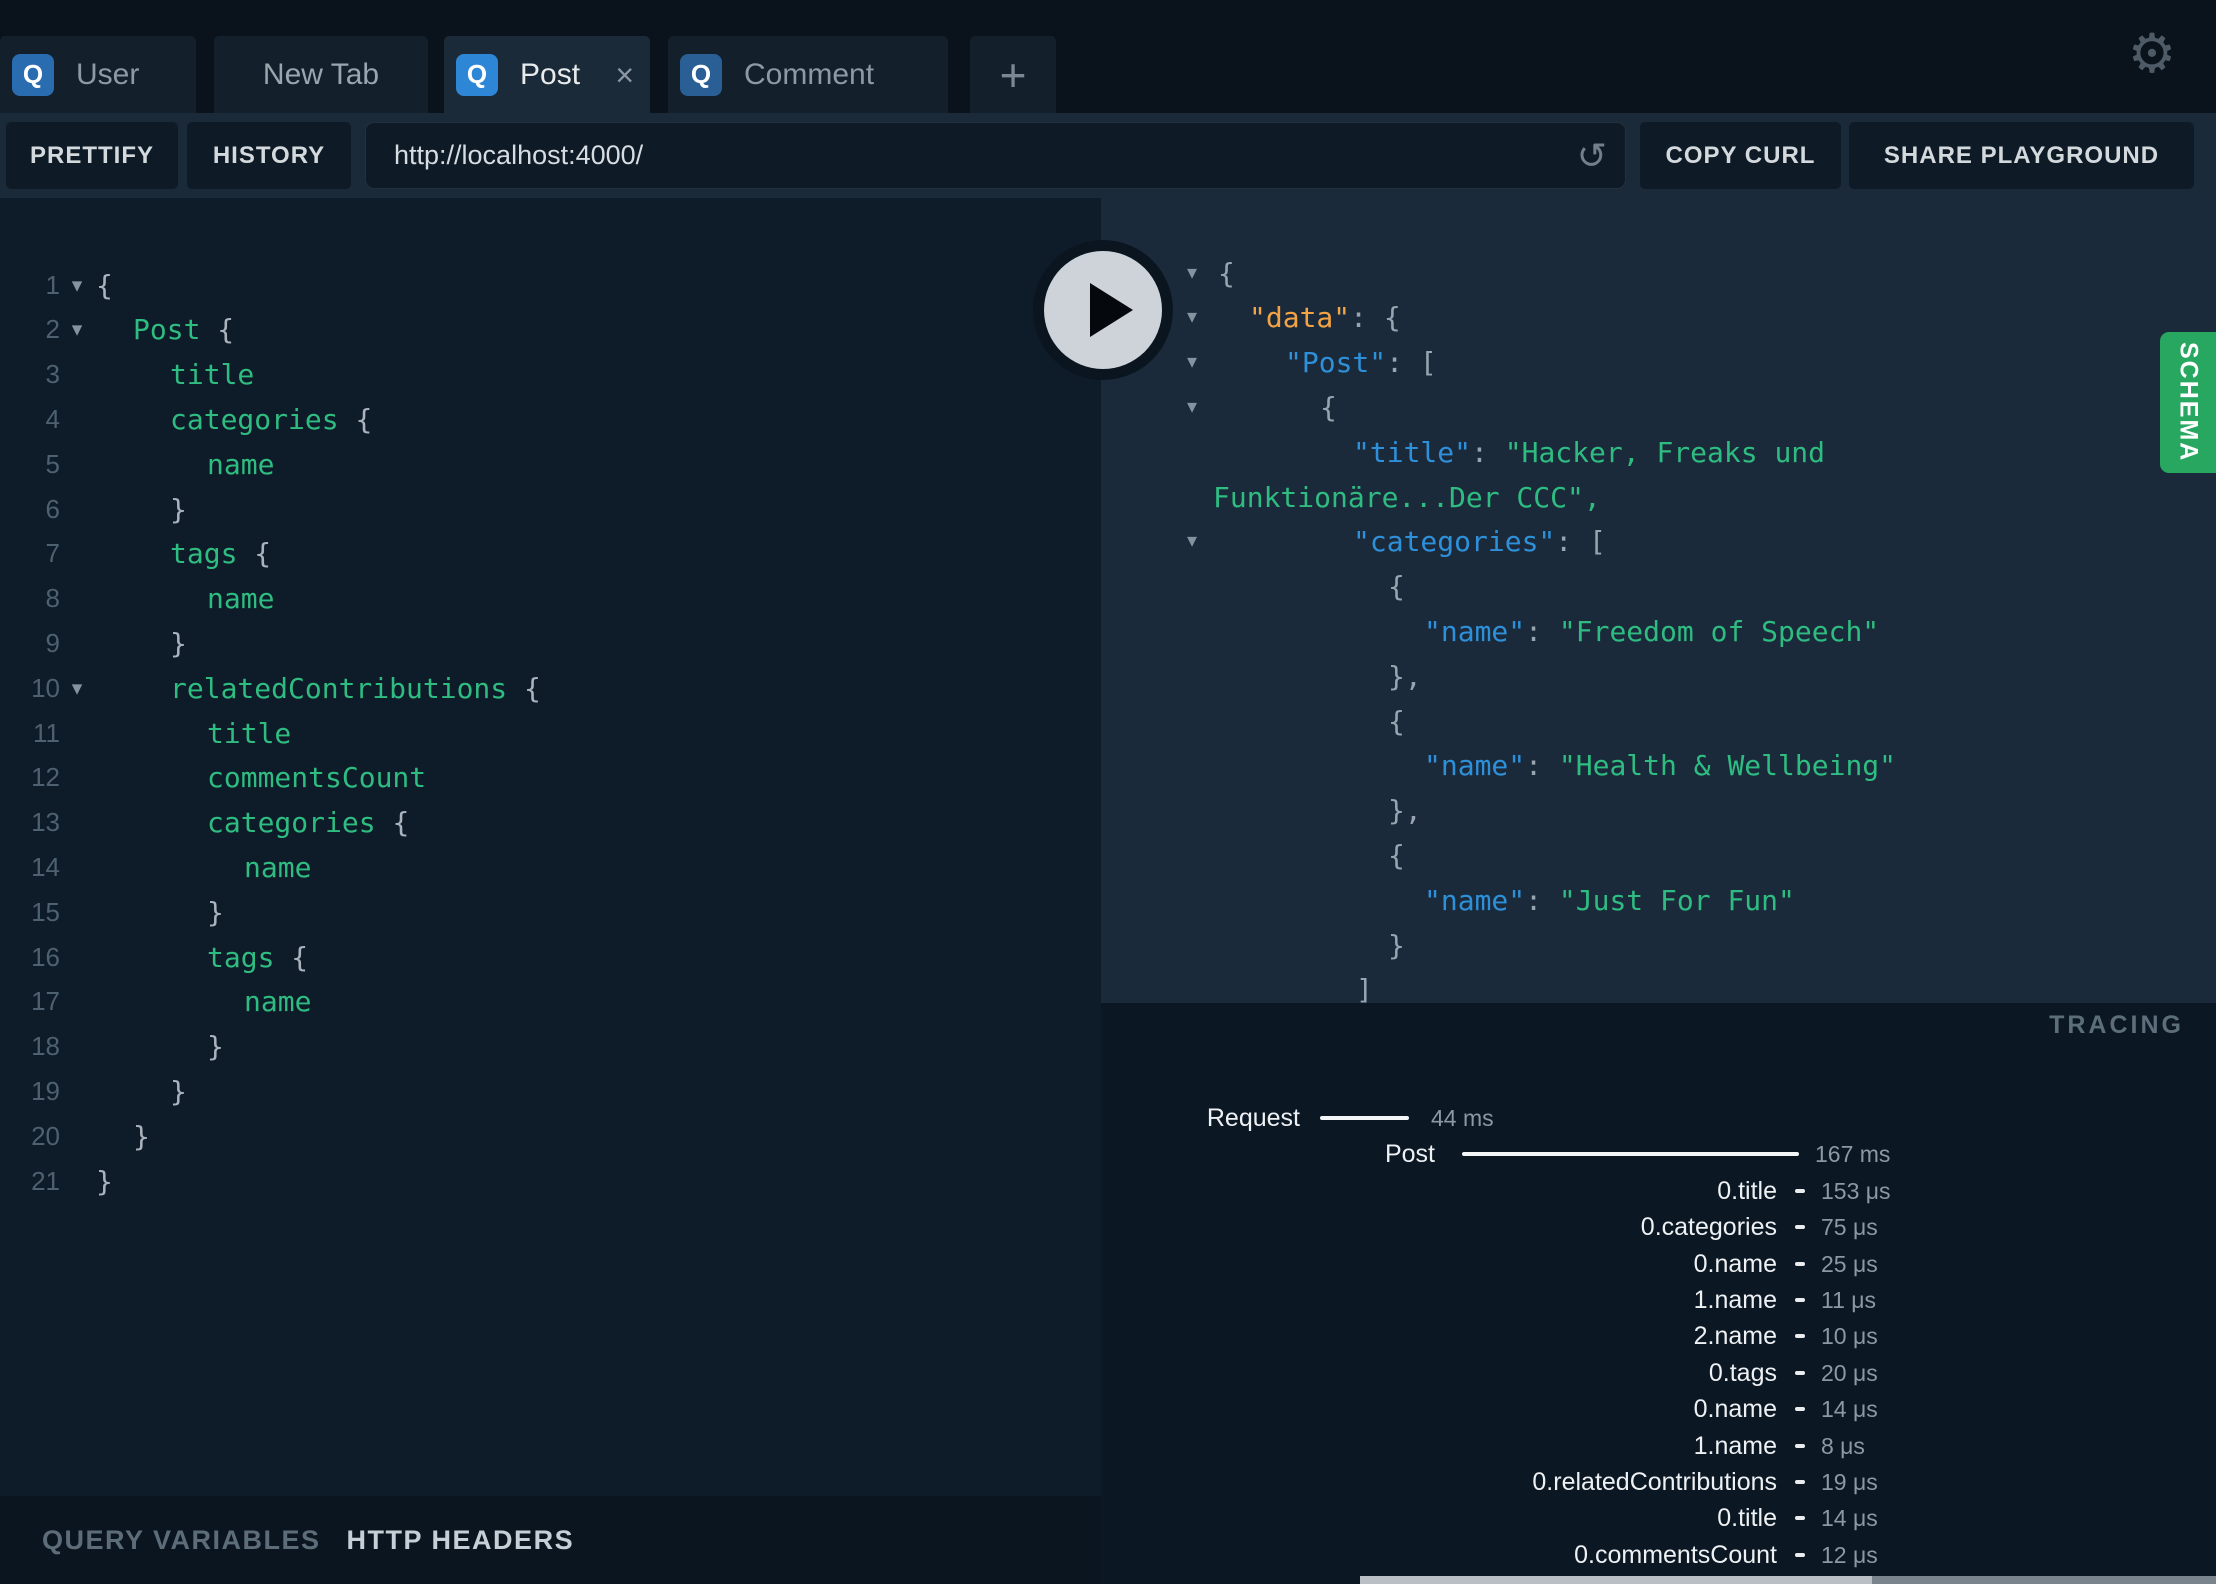 The height and width of the screenshot is (1584, 2216). I want to click on tracing-row: 0.name 25 μs, so click(1658, 1264).